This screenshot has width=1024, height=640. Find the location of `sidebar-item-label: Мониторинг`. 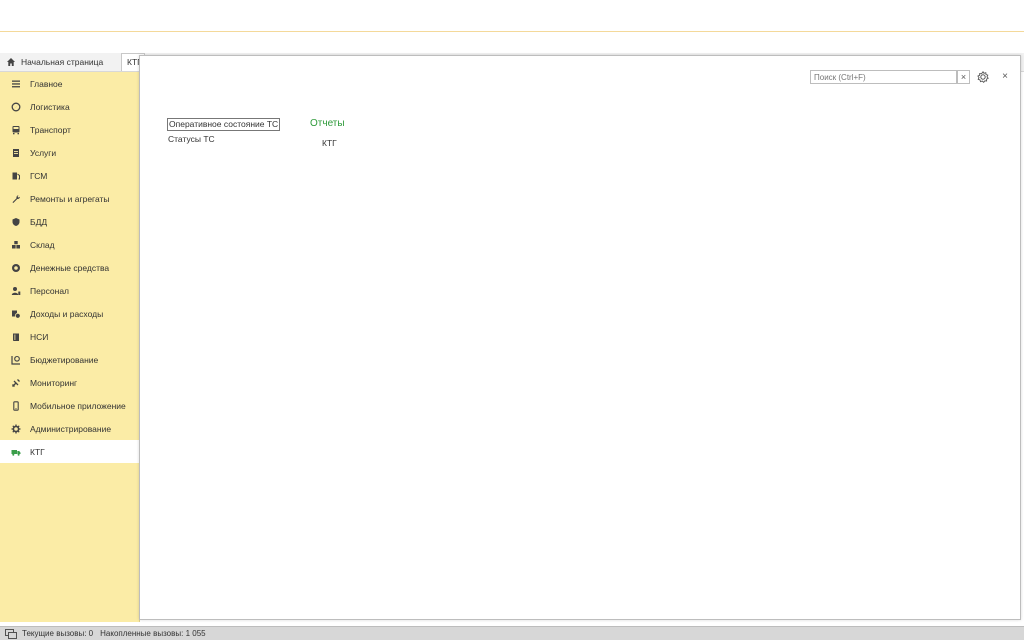

sidebar-item-label: Мониторинг is located at coordinates (54, 382).